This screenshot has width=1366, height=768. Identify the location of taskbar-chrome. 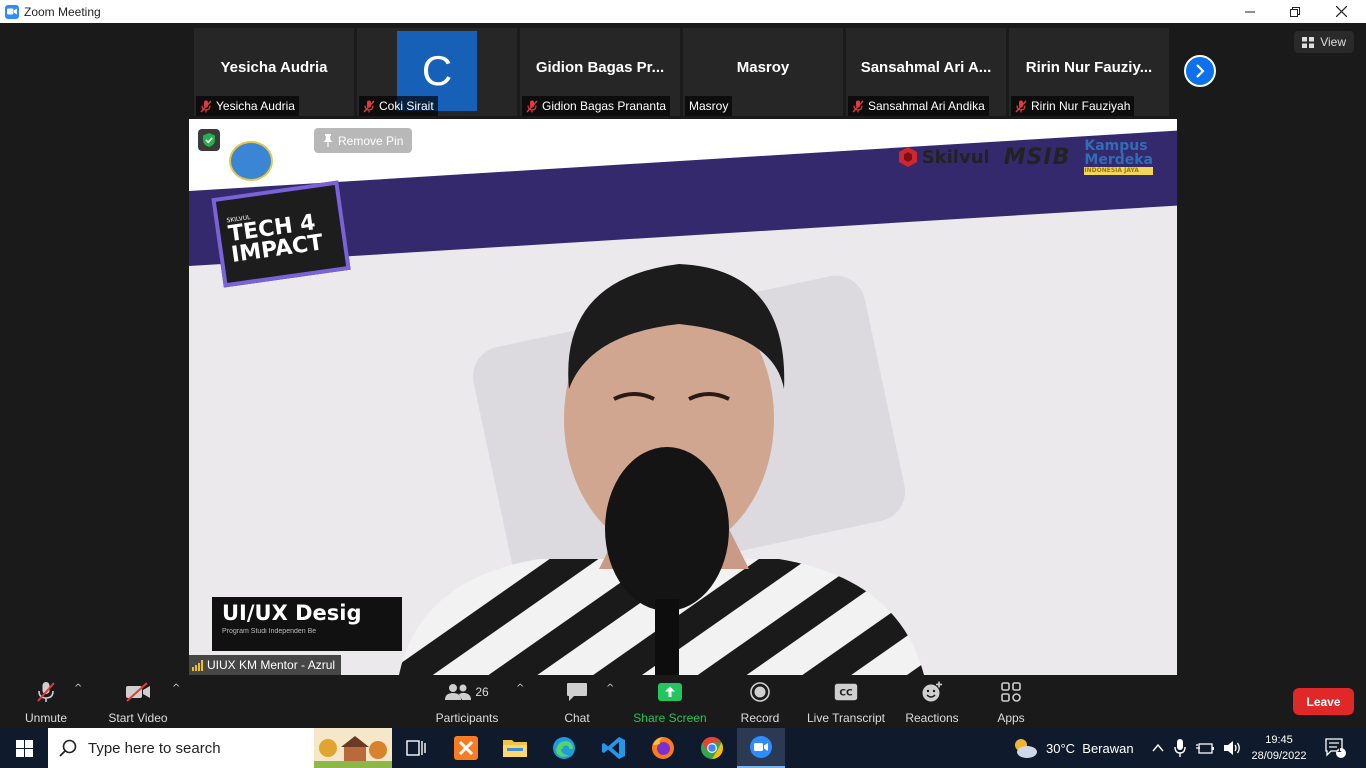
(712, 748).